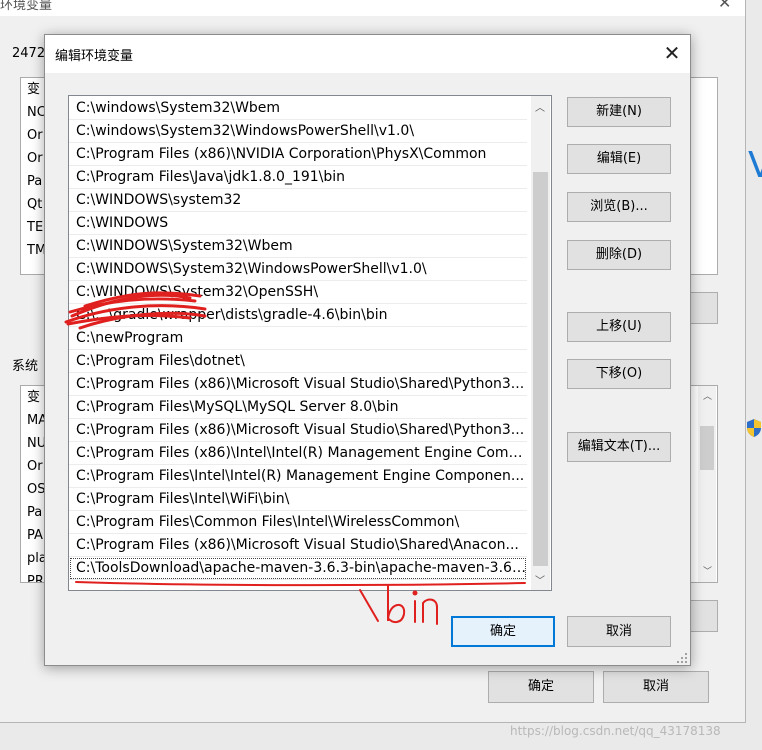 Image resolution: width=762 pixels, height=750 pixels. Describe the element at coordinates (619, 374) in the screenshot. I see `move-down-button: 下移(O)` at that location.